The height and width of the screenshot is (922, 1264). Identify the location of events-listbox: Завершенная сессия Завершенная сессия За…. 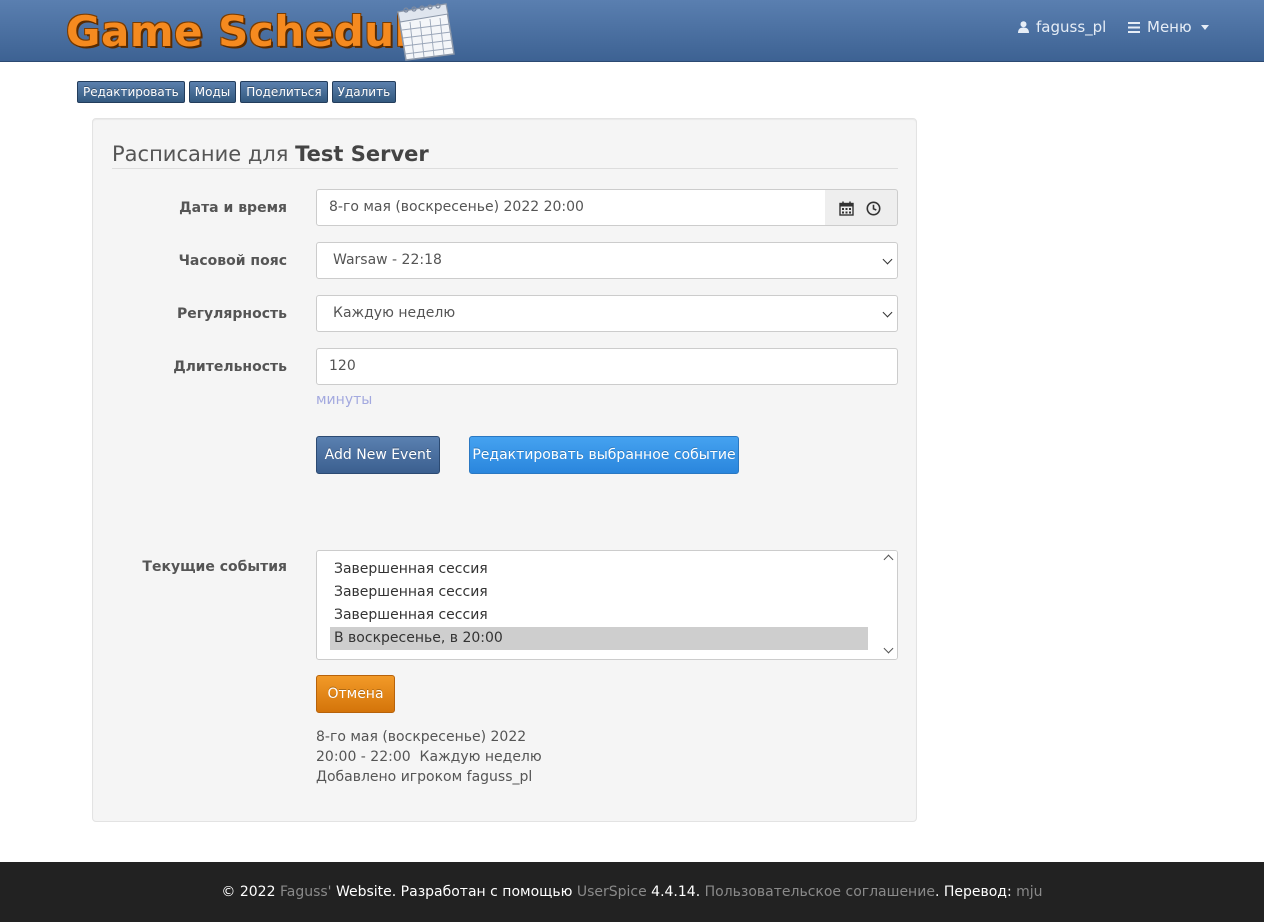
(607, 605).